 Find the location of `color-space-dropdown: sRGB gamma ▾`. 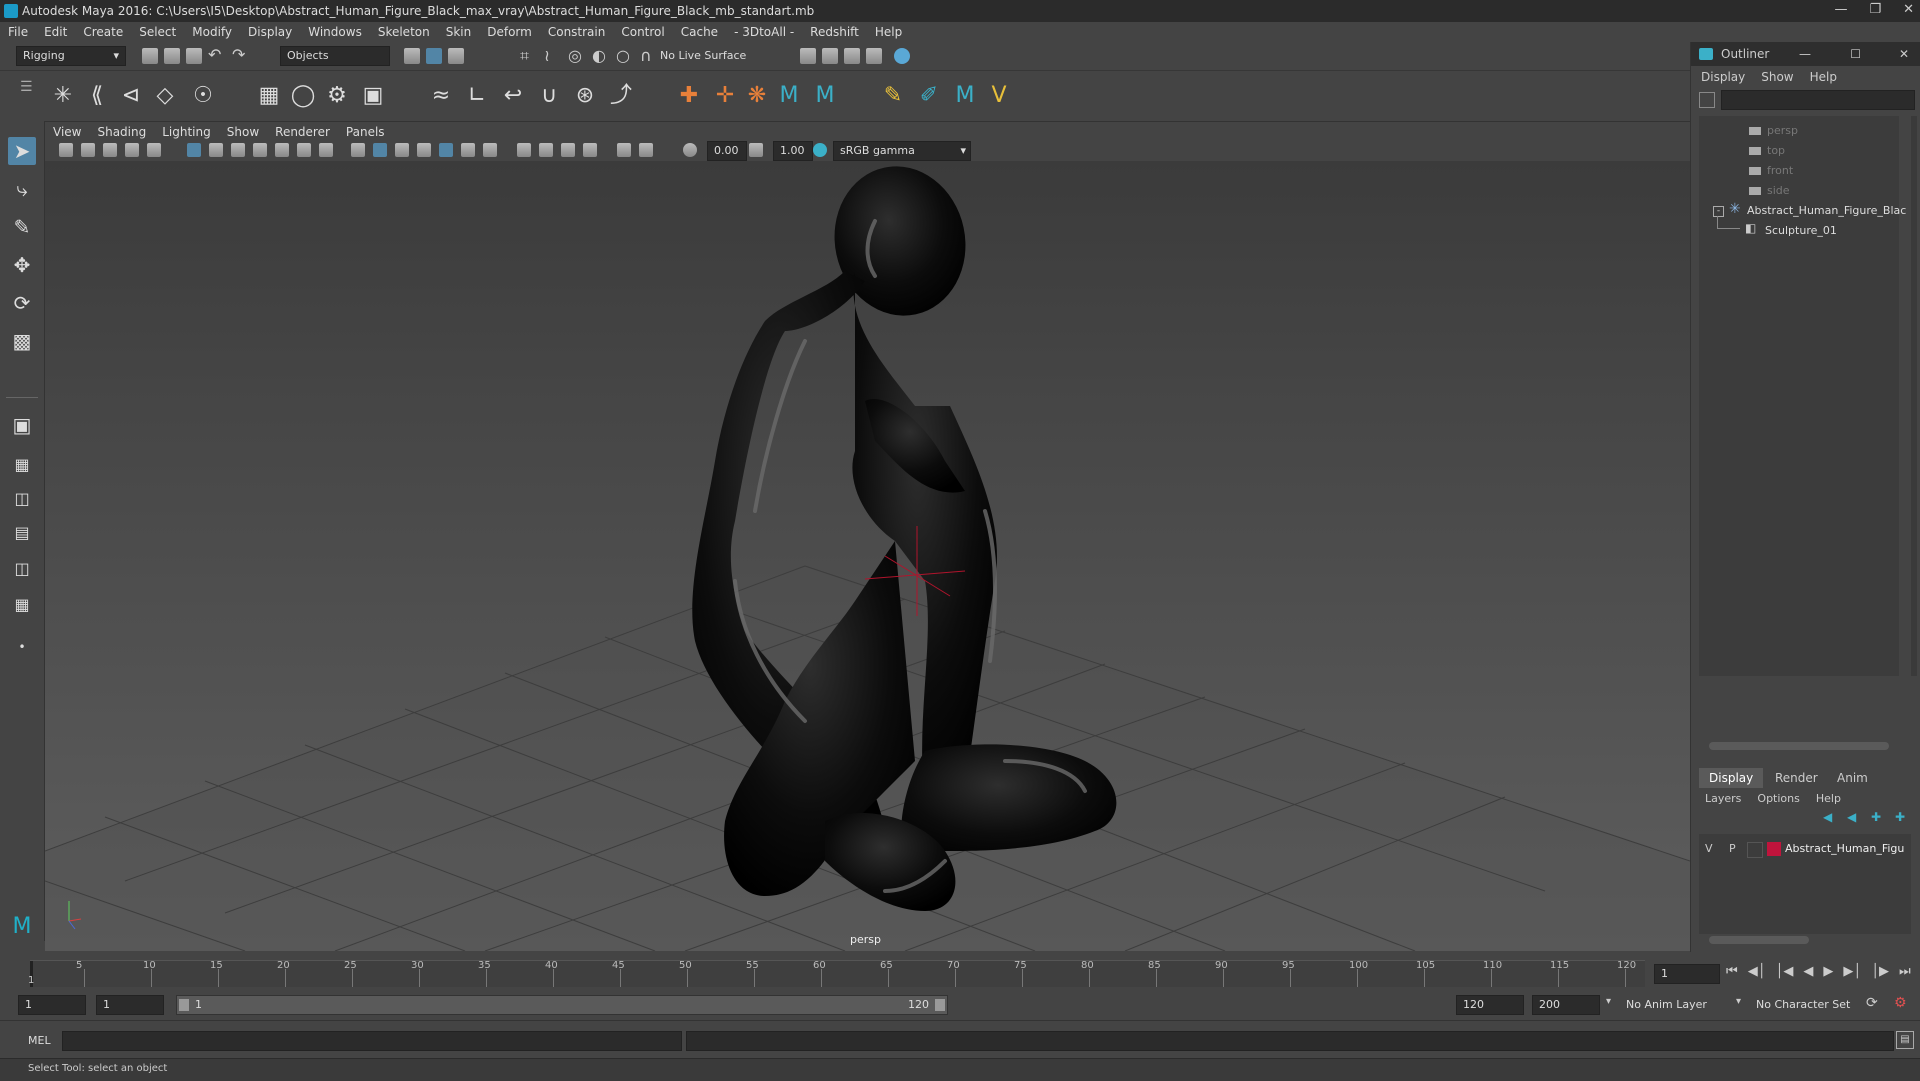

color-space-dropdown: sRGB gamma ▾ is located at coordinates (902, 151).